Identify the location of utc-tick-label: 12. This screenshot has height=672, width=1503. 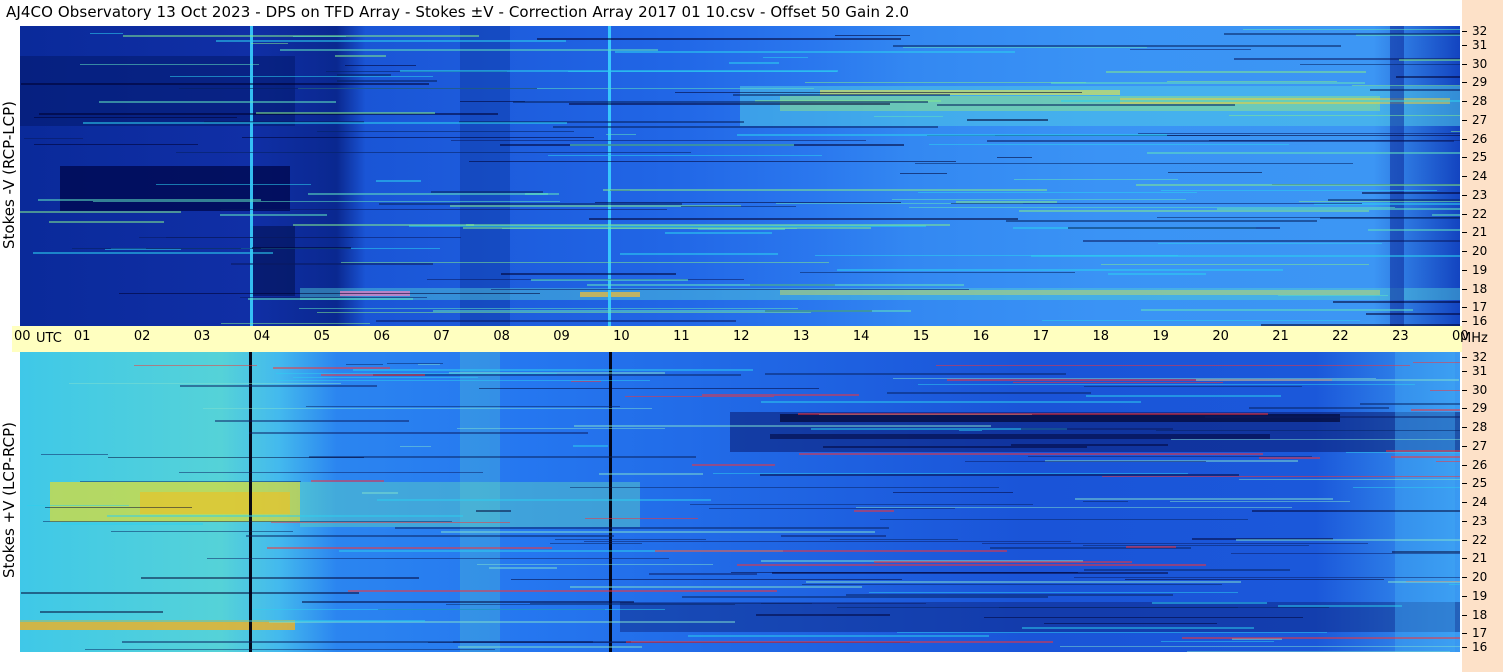
(741, 336).